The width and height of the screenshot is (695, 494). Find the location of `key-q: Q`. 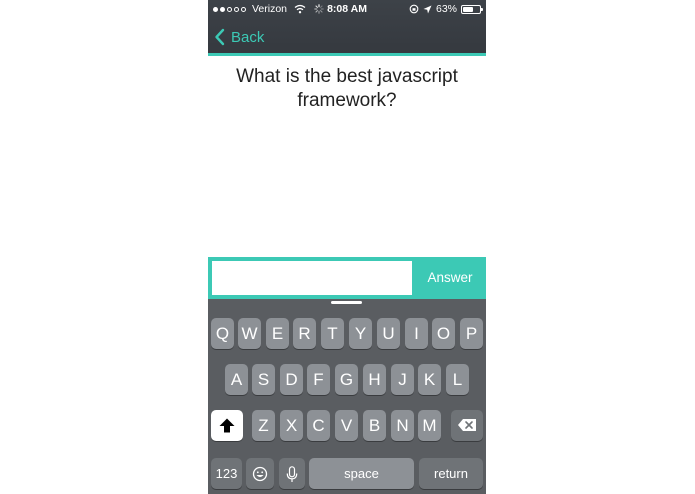

key-q: Q is located at coordinates (222, 333).